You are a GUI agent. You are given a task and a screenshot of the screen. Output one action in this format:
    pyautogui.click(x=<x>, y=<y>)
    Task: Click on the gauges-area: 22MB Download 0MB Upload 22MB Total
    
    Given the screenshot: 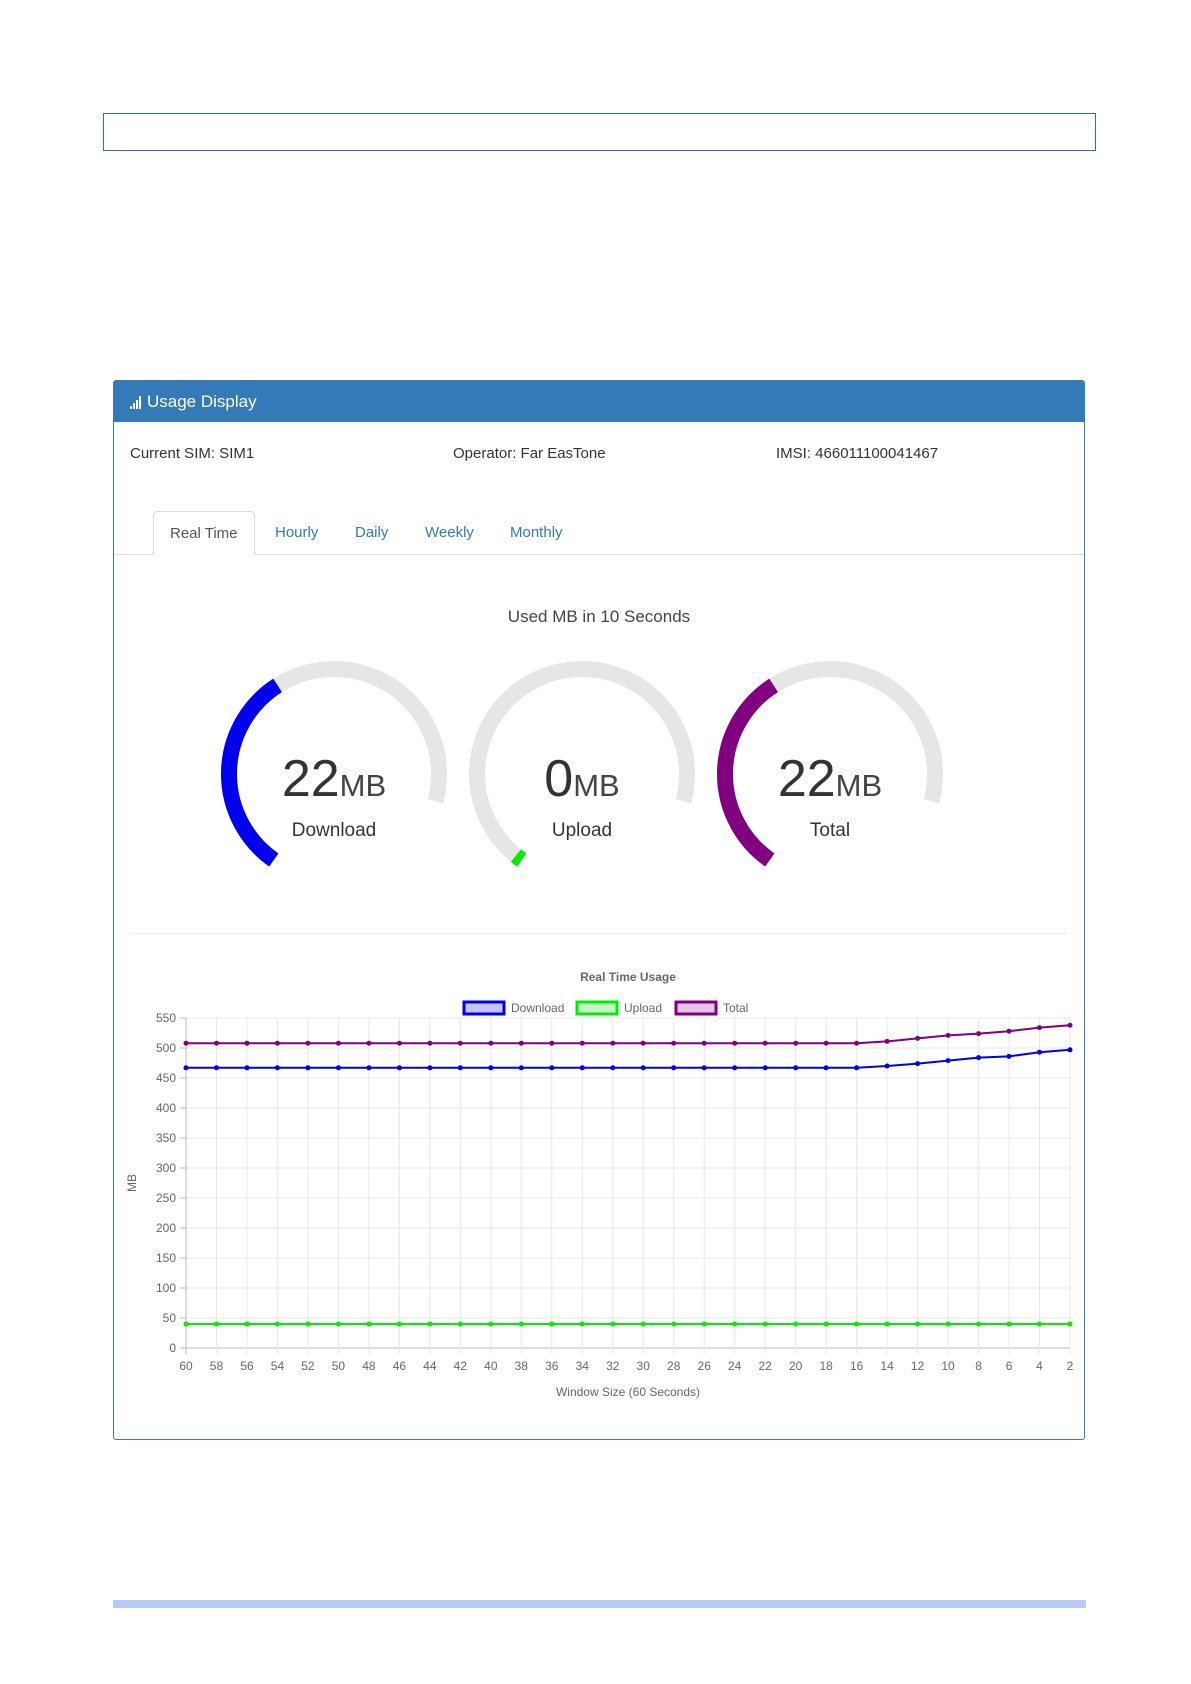 What is the action you would take?
    pyautogui.click(x=582, y=764)
    